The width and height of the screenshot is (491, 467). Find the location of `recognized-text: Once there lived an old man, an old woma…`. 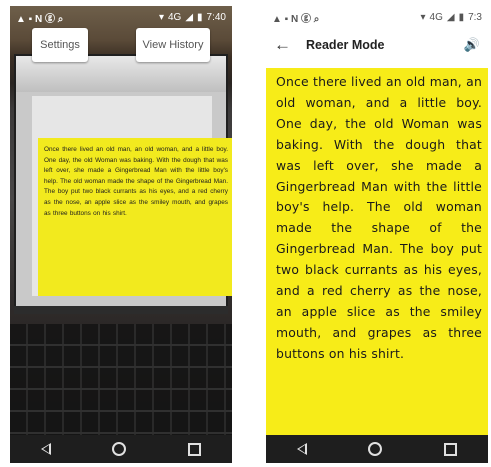

recognized-text: Once there lived an old man, an old woma… is located at coordinates (136, 181).